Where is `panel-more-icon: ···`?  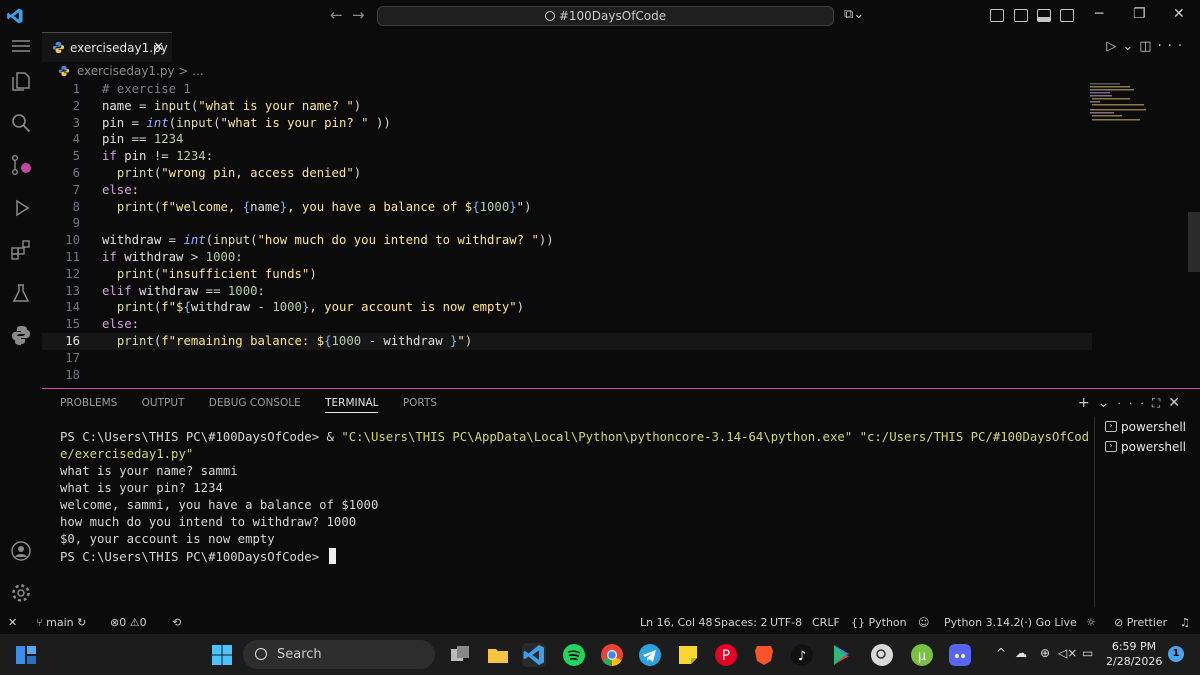
panel-more-icon: ··· is located at coordinates (1134, 403).